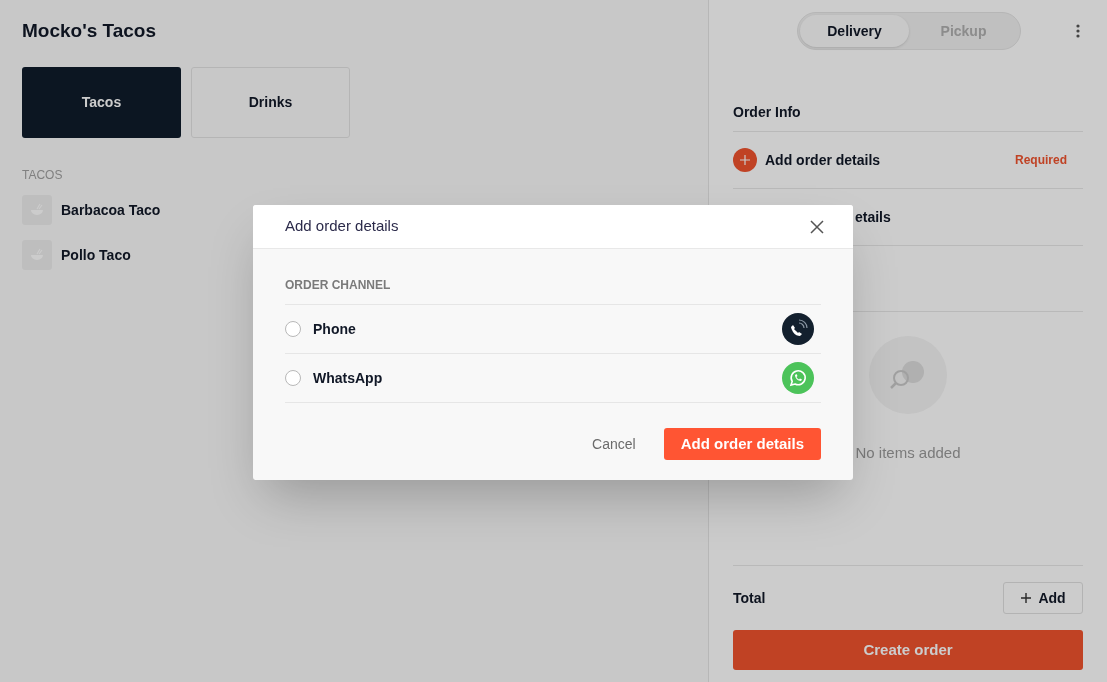  Describe the element at coordinates (873, 217) in the screenshot. I see `order-info-label: etails` at that location.